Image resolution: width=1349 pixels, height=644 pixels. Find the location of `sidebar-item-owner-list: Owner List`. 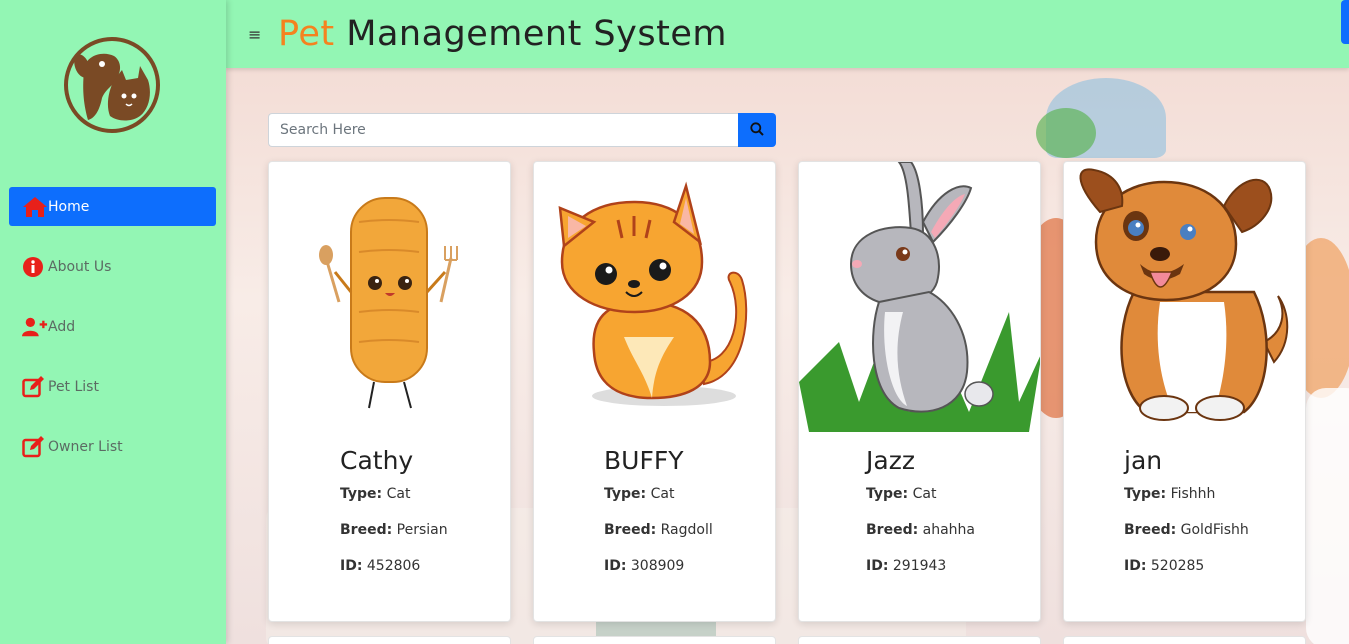

sidebar-item-owner-list: Owner List is located at coordinates (112, 446).